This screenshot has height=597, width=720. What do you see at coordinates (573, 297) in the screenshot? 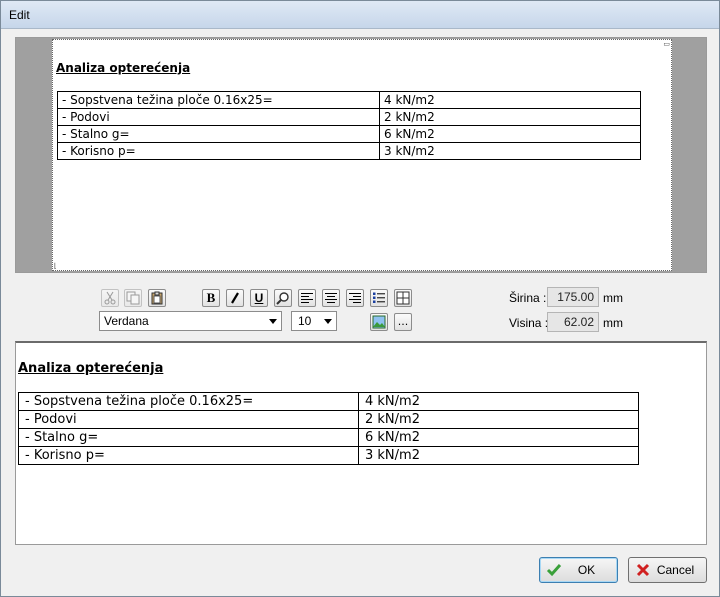
I see `width-field: 175.00` at bounding box center [573, 297].